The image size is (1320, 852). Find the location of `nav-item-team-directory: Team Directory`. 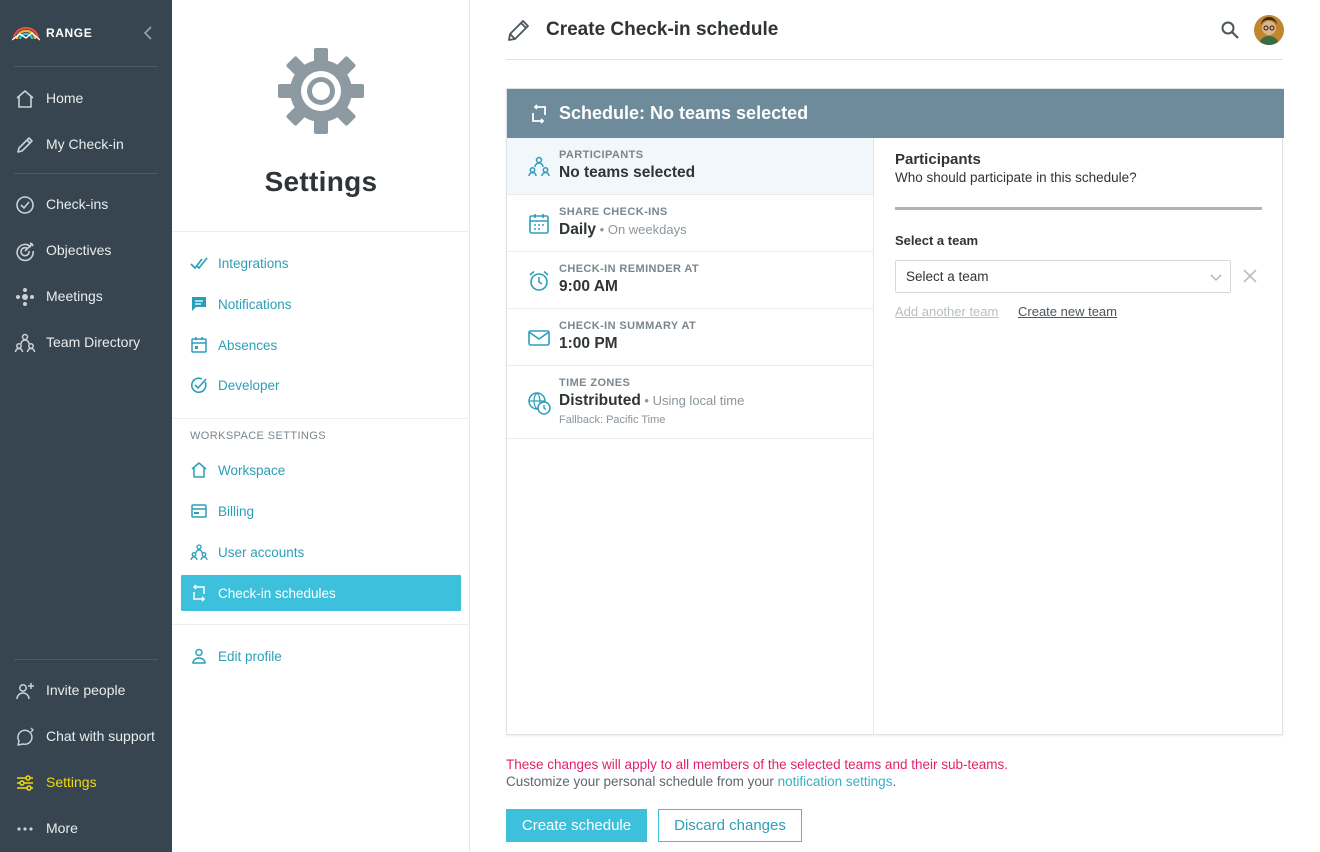

nav-item-team-directory: Team Directory is located at coordinates (86, 342).